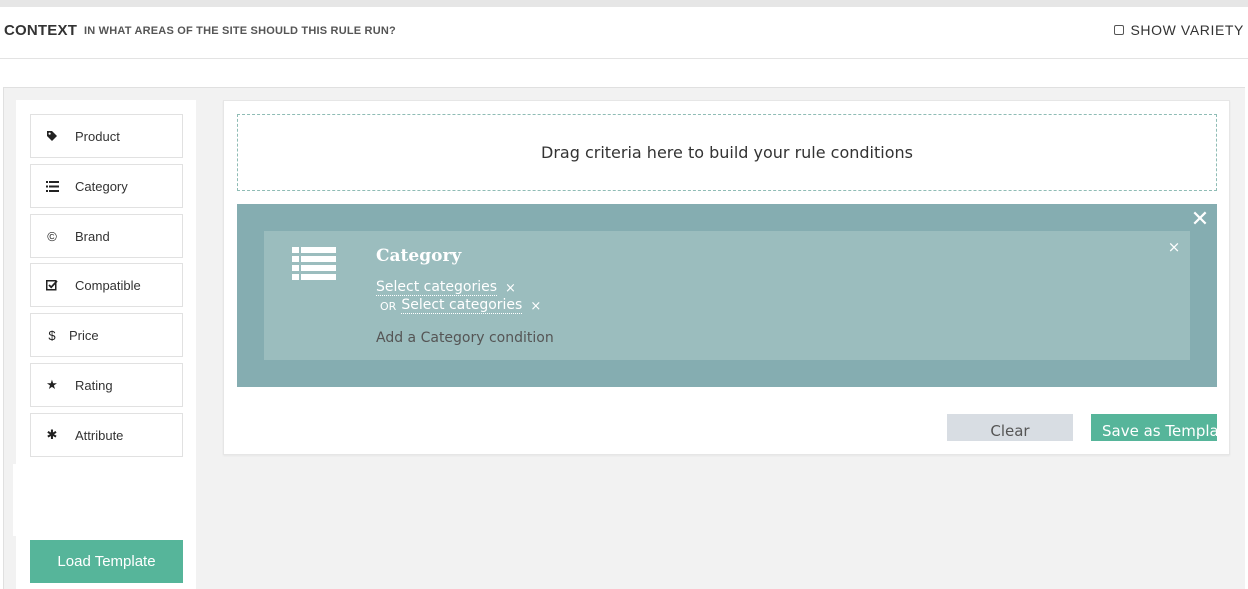 The height and width of the screenshot is (589, 1248). I want to click on criteria-item-category: Category, so click(106, 186).